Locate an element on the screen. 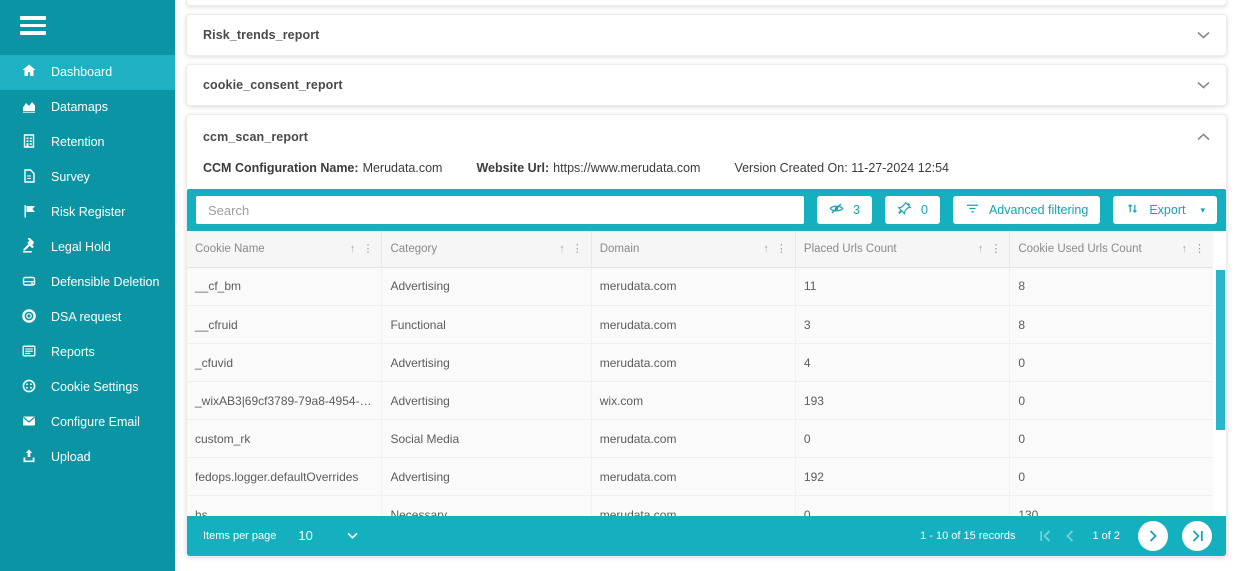  column-header-domain: Domain ↑ ⋮ is located at coordinates (693, 249).